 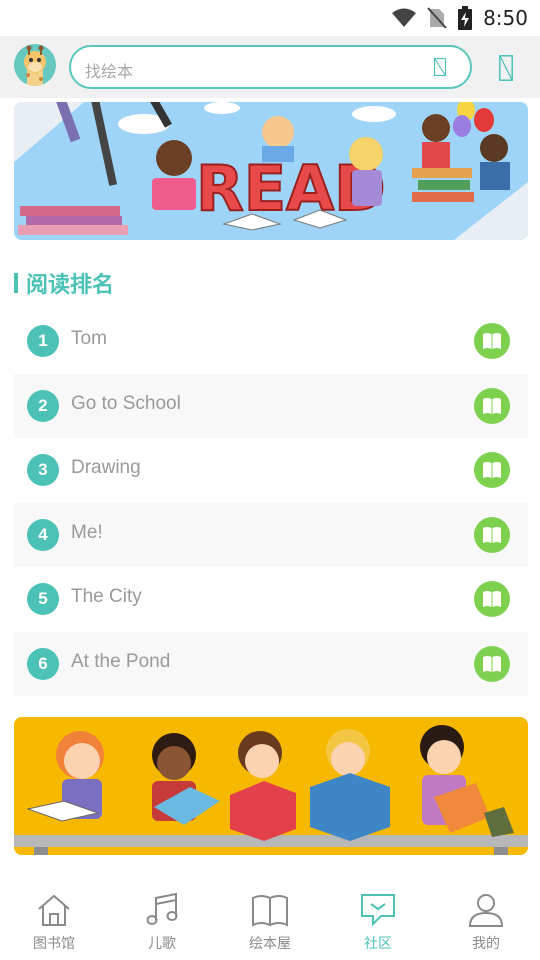 I want to click on search-icon, so click(x=440, y=67).